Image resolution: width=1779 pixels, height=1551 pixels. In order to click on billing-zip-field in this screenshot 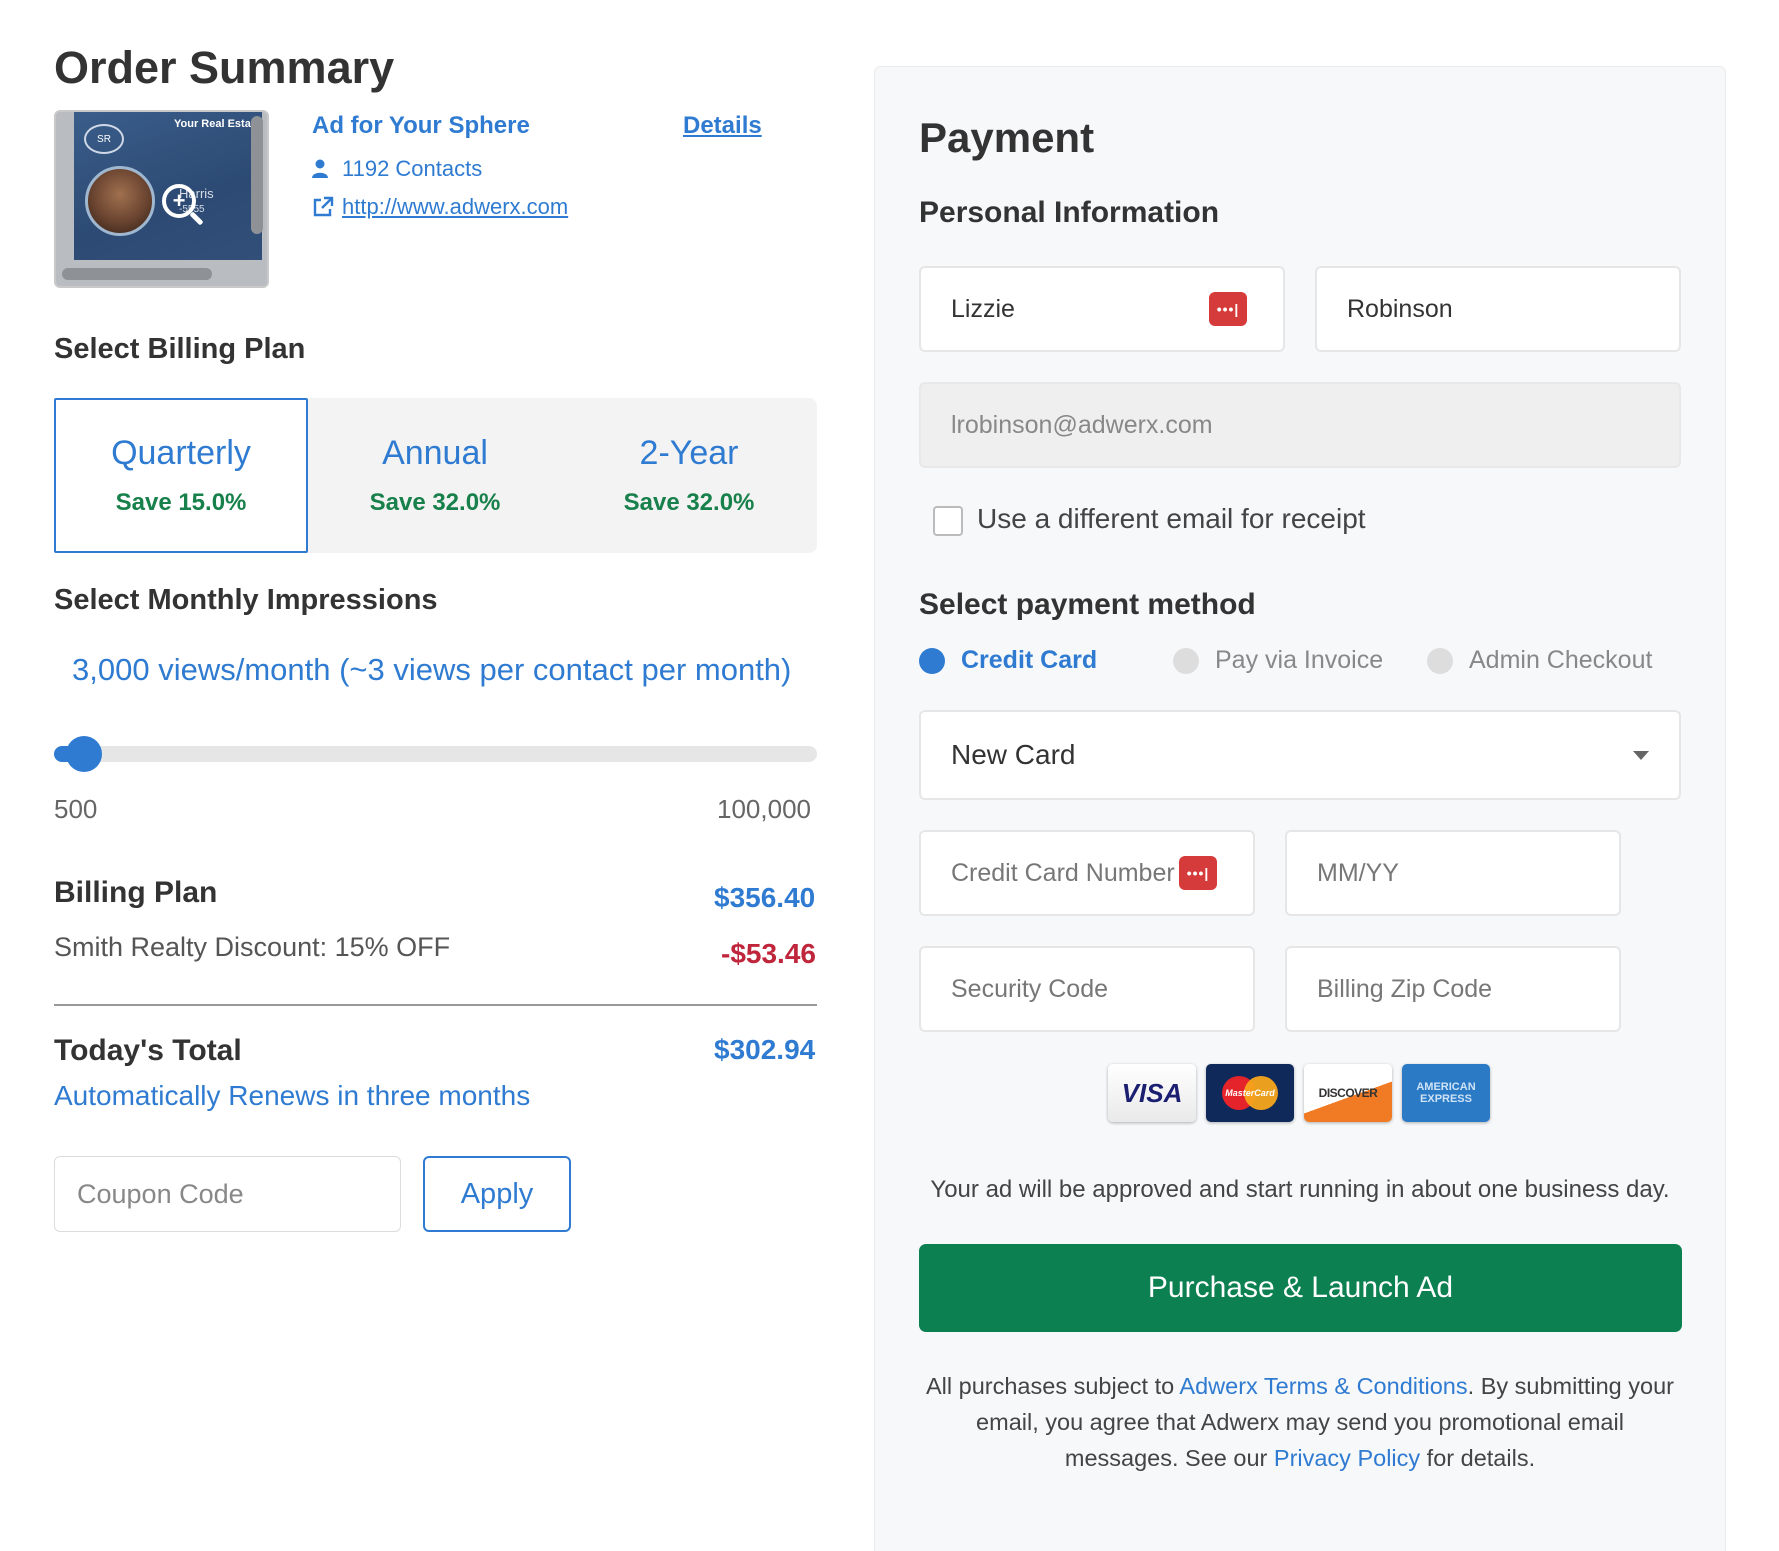, I will do `click(1453, 989)`.